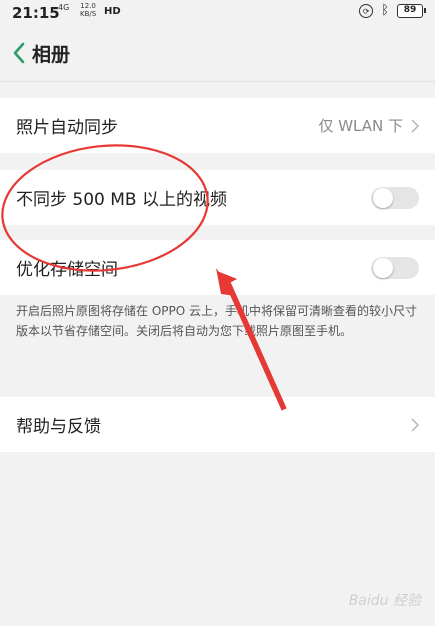  Describe the element at coordinates (411, 10) in the screenshot. I see `battery-icon: 89` at that location.